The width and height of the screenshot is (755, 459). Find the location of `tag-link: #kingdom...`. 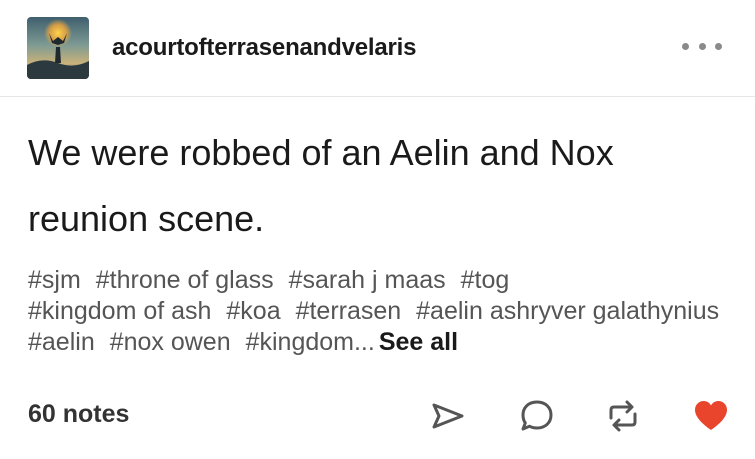

tag-link: #kingdom... is located at coordinates (310, 342).